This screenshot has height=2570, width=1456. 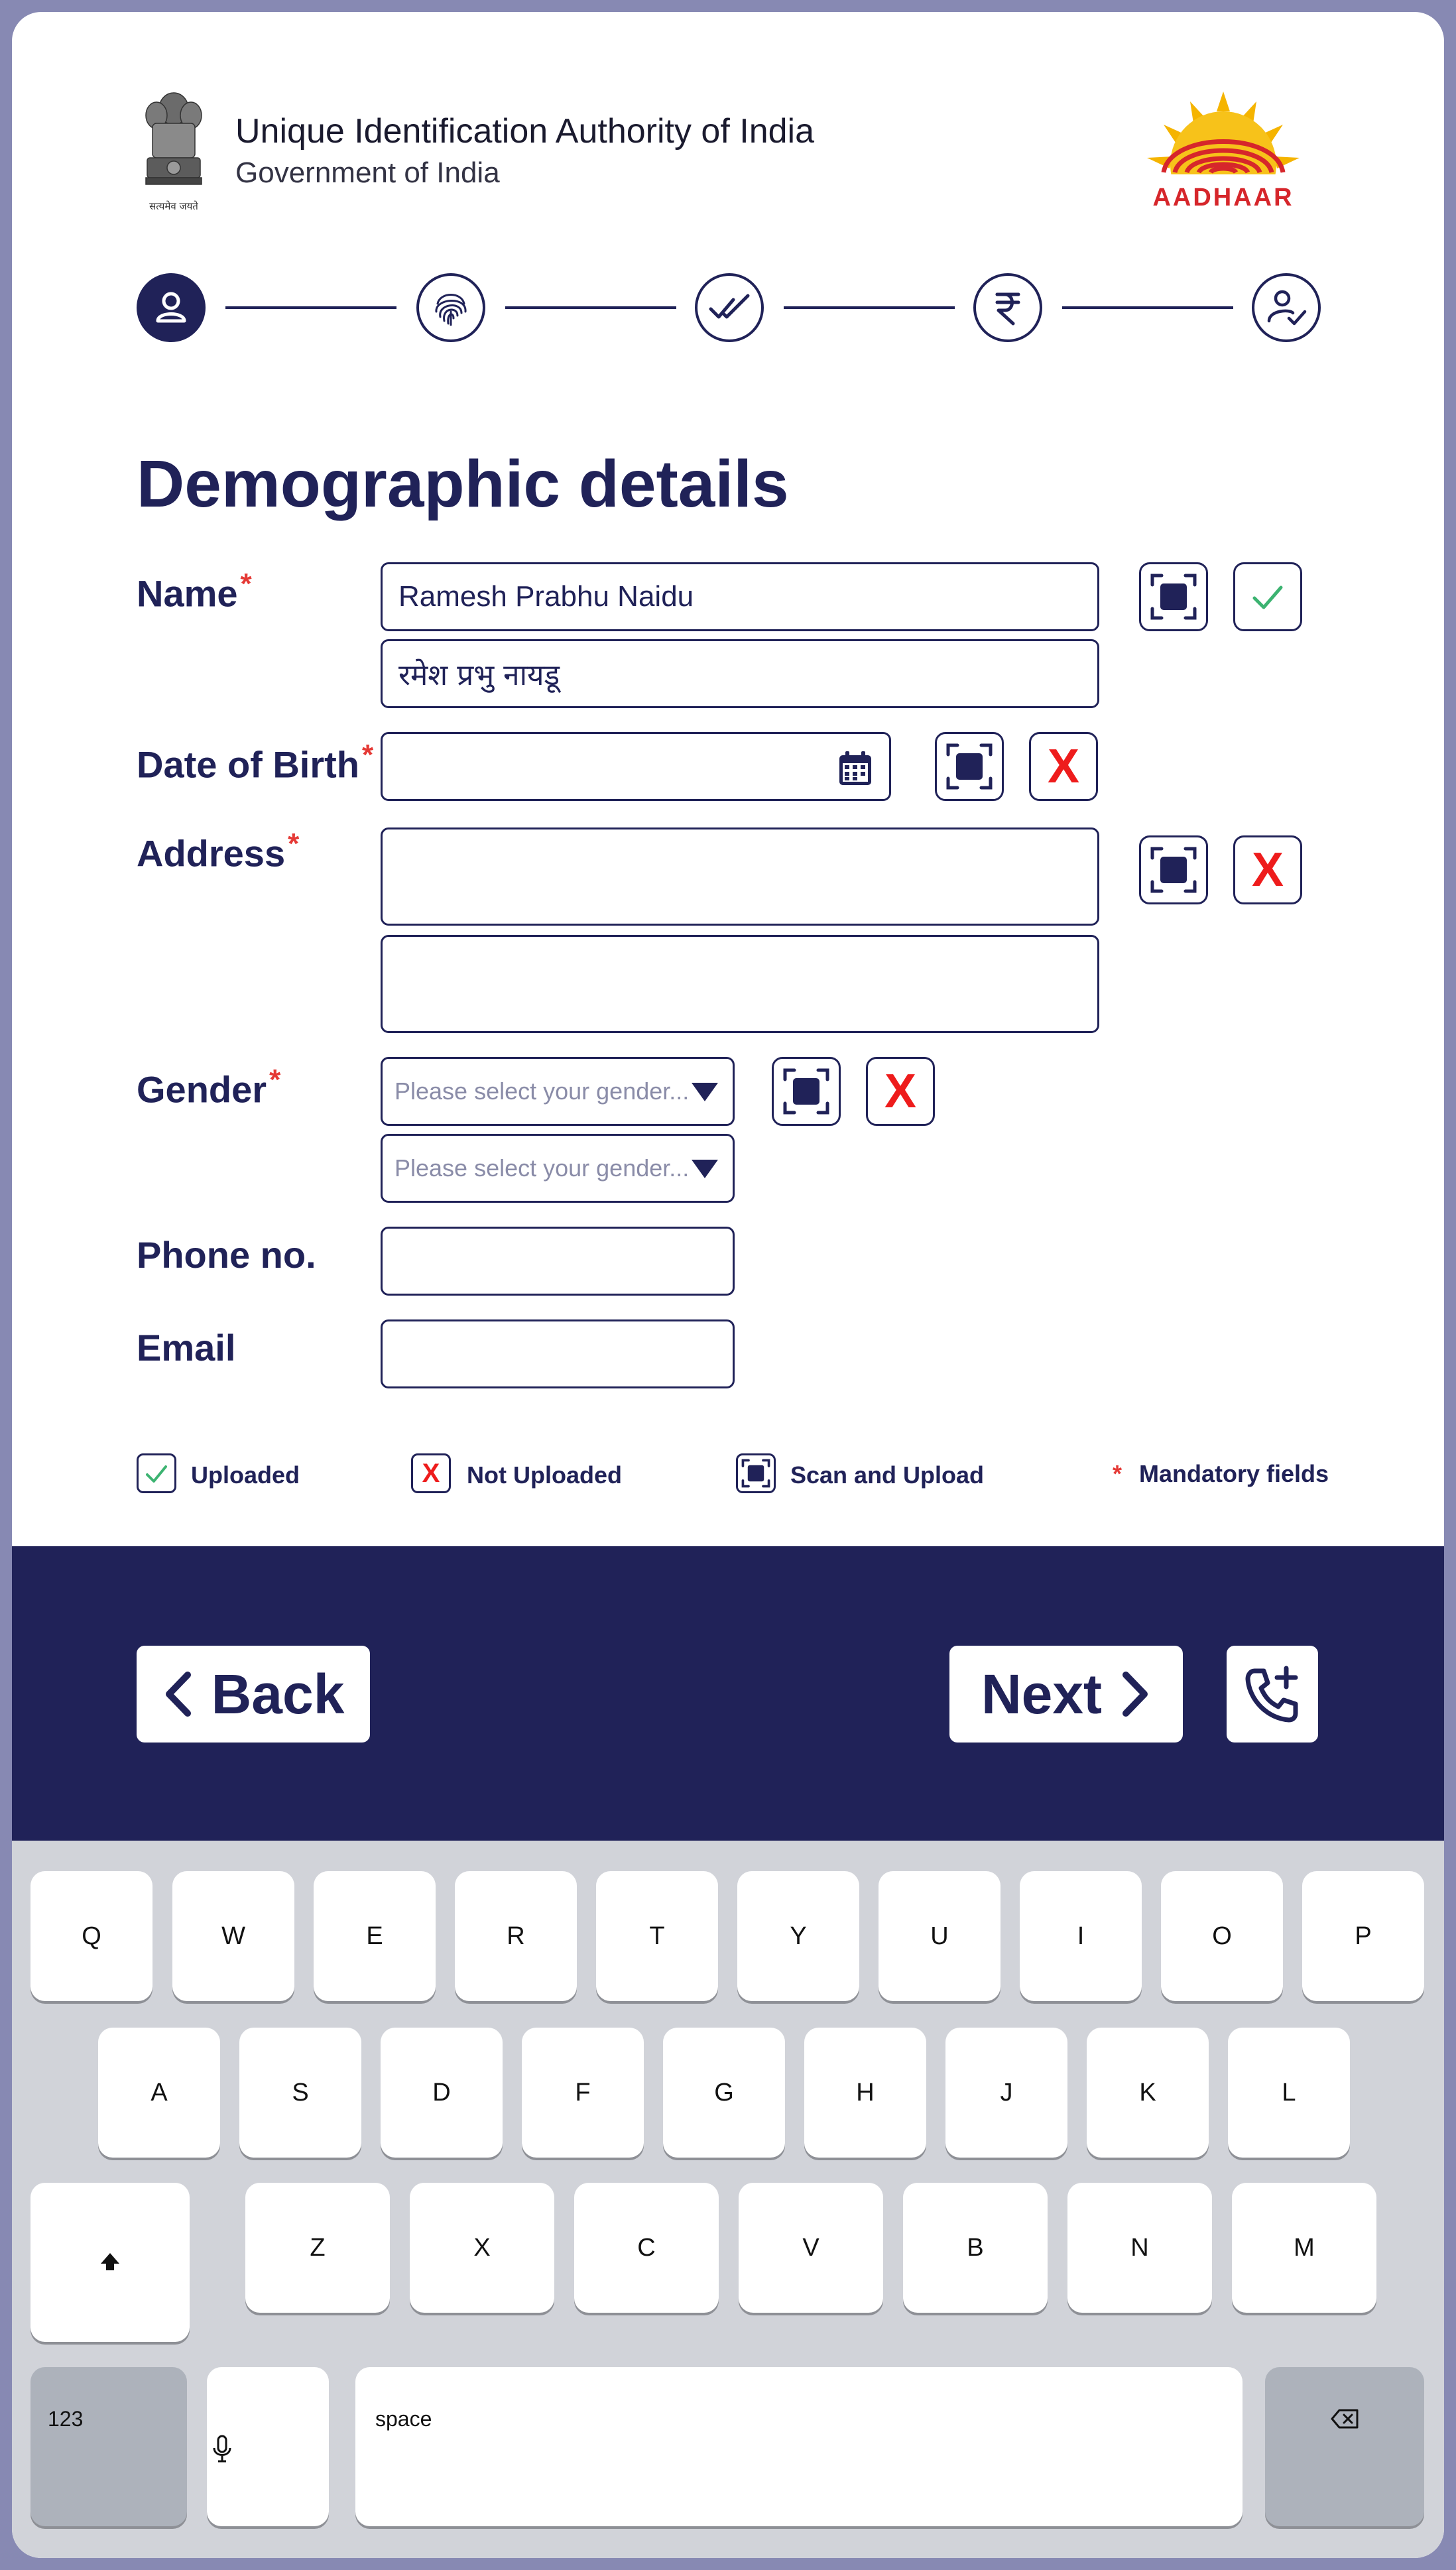 I want to click on phone-add-icon, so click(x=1271, y=1694).